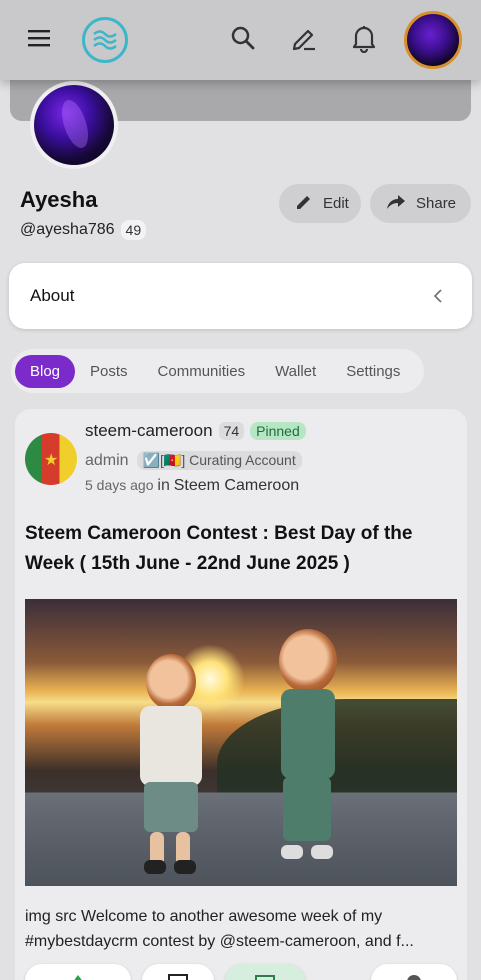 The width and height of the screenshot is (481, 980). Describe the element at coordinates (231, 431) in the screenshot. I see `author-reputation: 74` at that location.